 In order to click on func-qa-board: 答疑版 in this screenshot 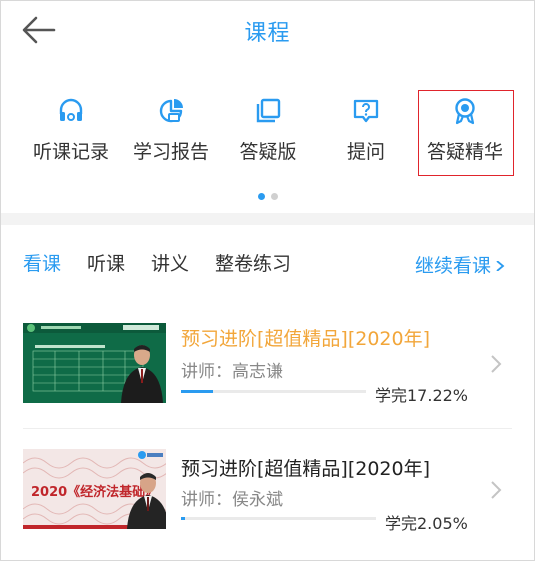, I will do `click(268, 133)`.